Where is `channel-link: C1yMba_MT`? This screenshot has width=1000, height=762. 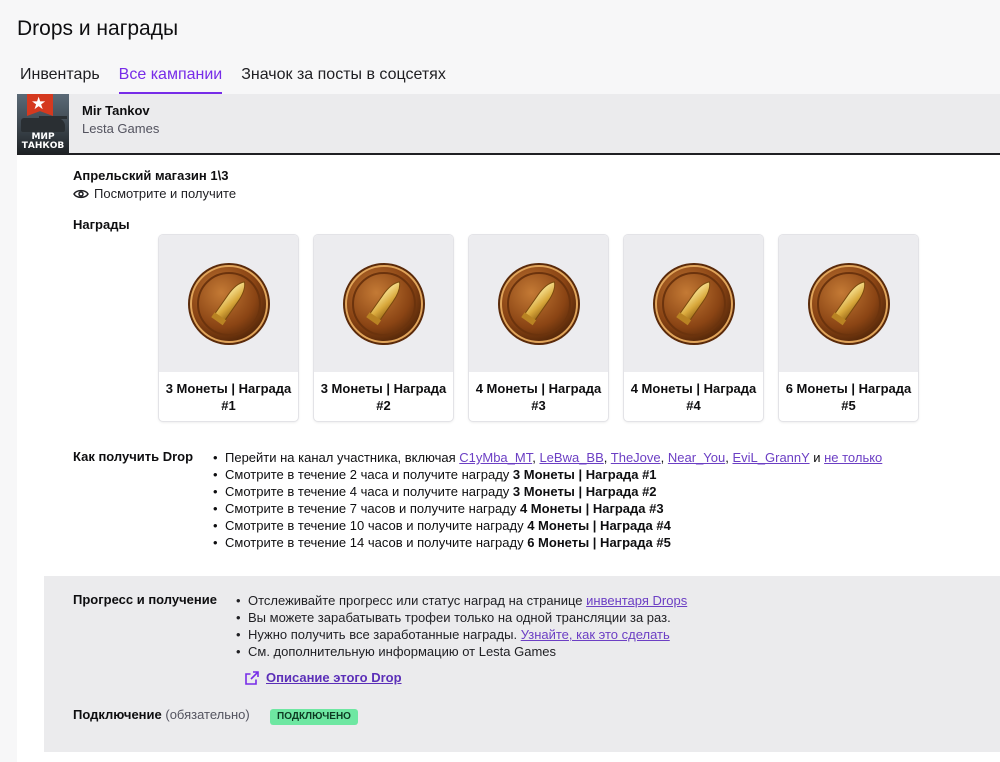
channel-link: C1yMba_MT is located at coordinates (495, 457).